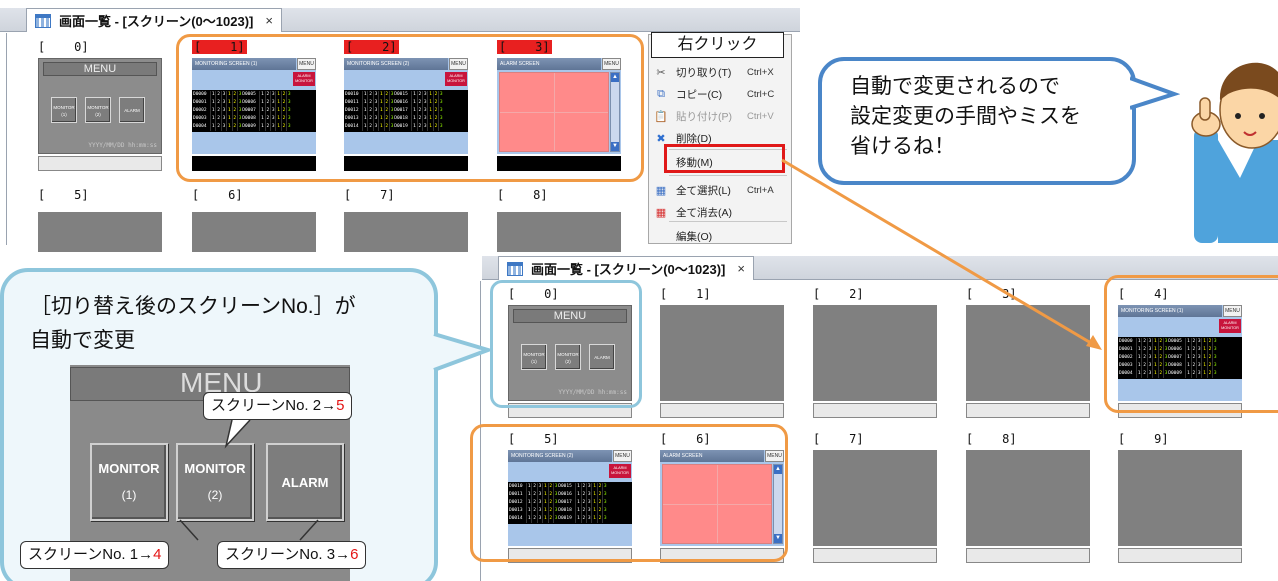 The image size is (1278, 581). What do you see at coordinates (274, 405) in the screenshot?
I see `tag-prefix: スクリーンNo. 2→` at bounding box center [274, 405].